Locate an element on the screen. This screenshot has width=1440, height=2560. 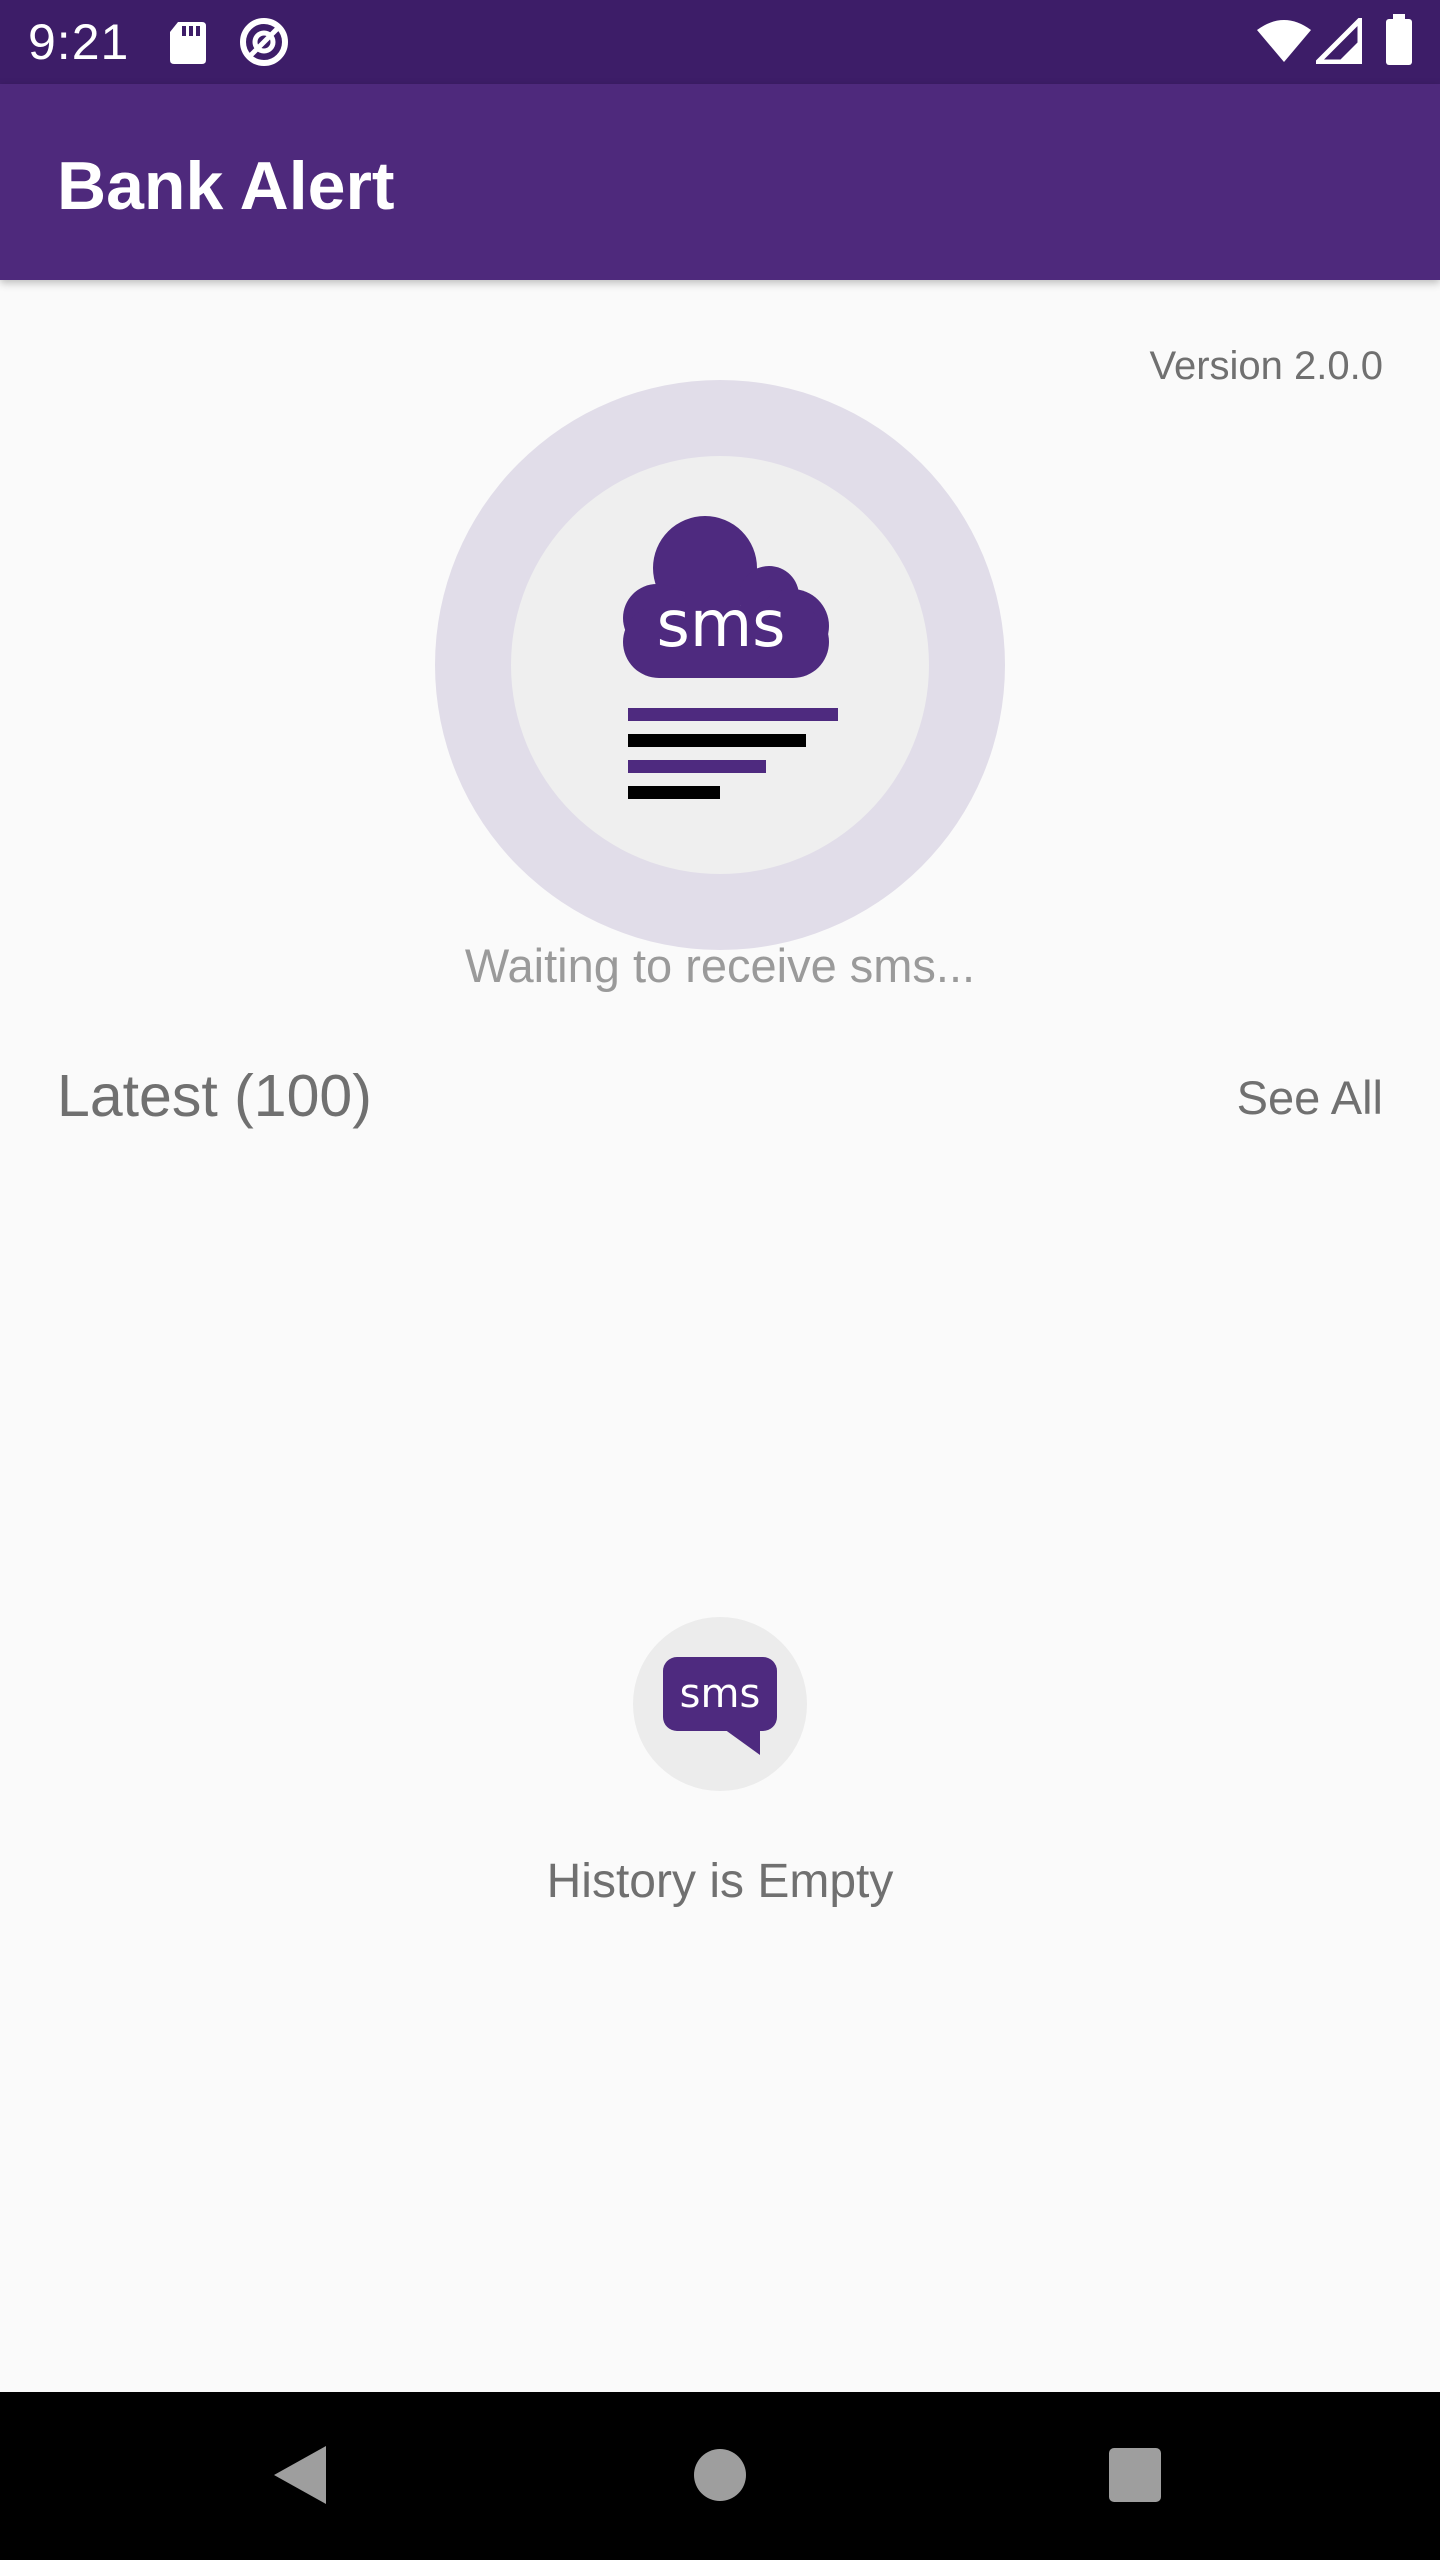
back-icon is located at coordinates (300, 2475).